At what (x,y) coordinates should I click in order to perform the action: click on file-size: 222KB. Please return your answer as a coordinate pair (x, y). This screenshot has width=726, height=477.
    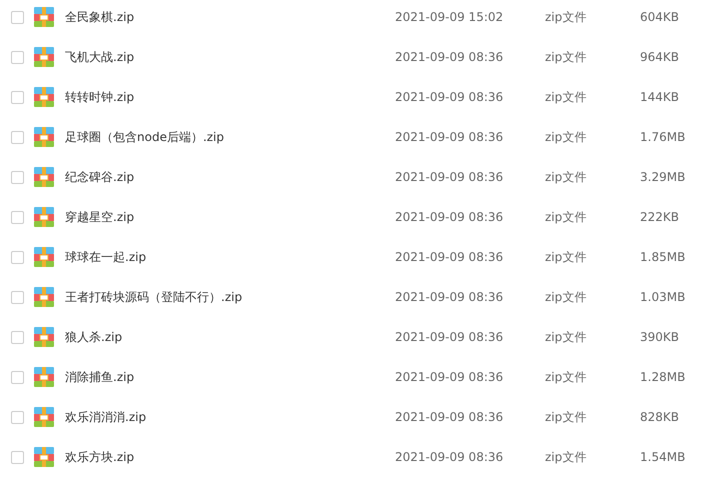
    Looking at the image, I should click on (660, 217).